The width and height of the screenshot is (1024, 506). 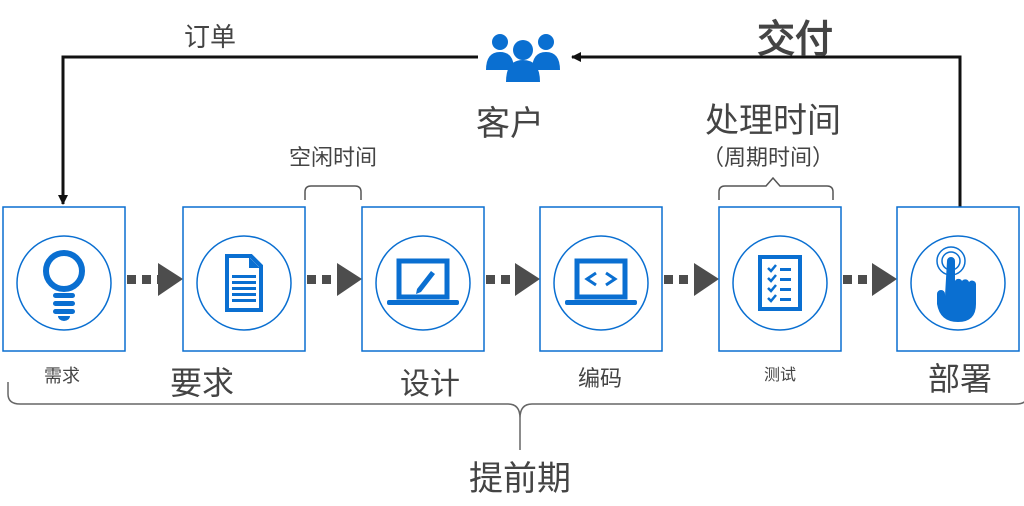 What do you see at coordinates (773, 121) in the screenshot?
I see `process-time-label: 处理时间` at bounding box center [773, 121].